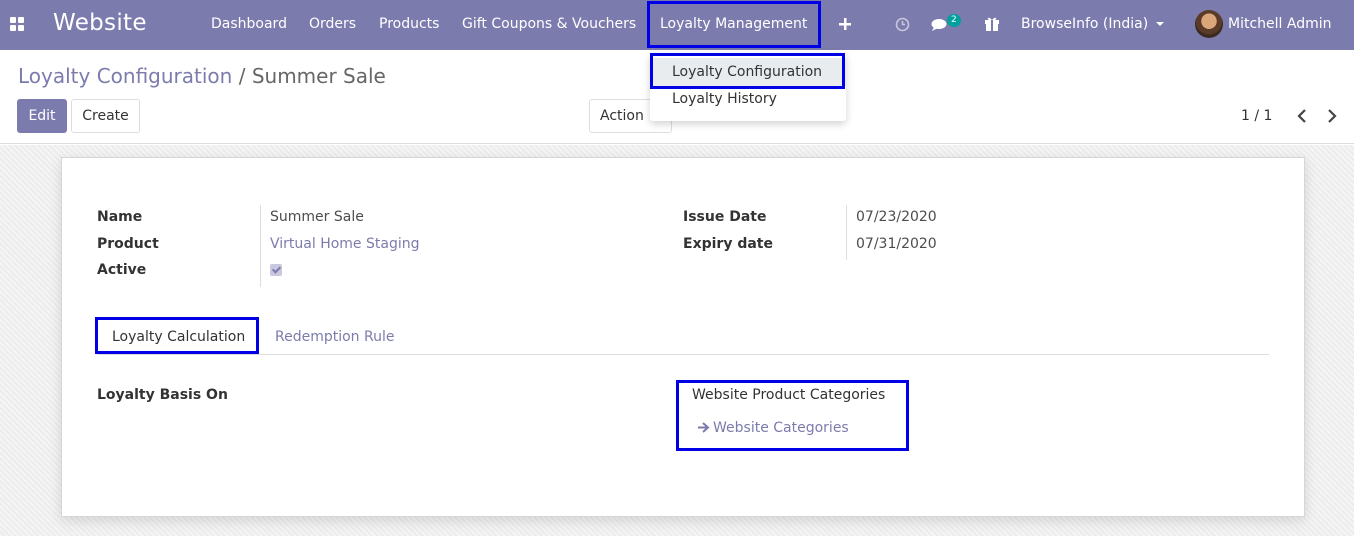 The width and height of the screenshot is (1354, 536). I want to click on user-name: Mitchell Admin, so click(1280, 24).